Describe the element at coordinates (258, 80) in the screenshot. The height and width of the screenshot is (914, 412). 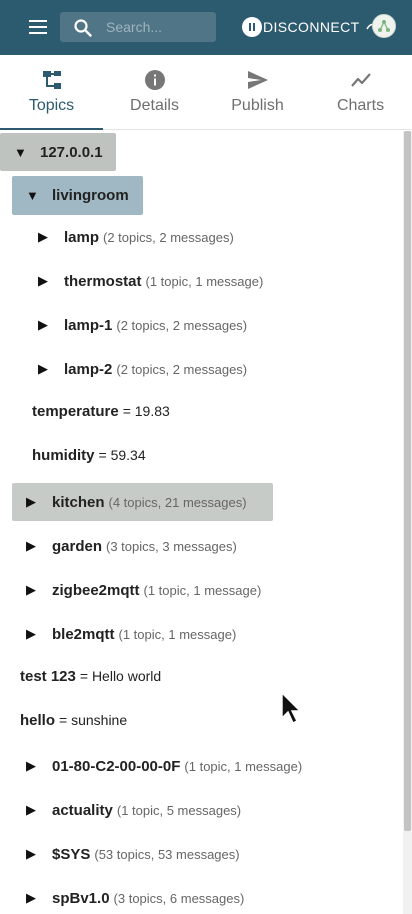
I see `send-icon` at that location.